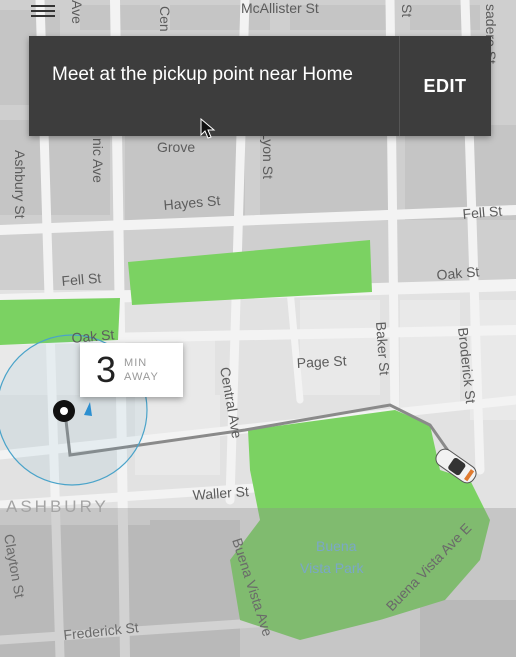  What do you see at coordinates (77, 12) in the screenshot?
I see `street-label-ave-top: Ave` at bounding box center [77, 12].